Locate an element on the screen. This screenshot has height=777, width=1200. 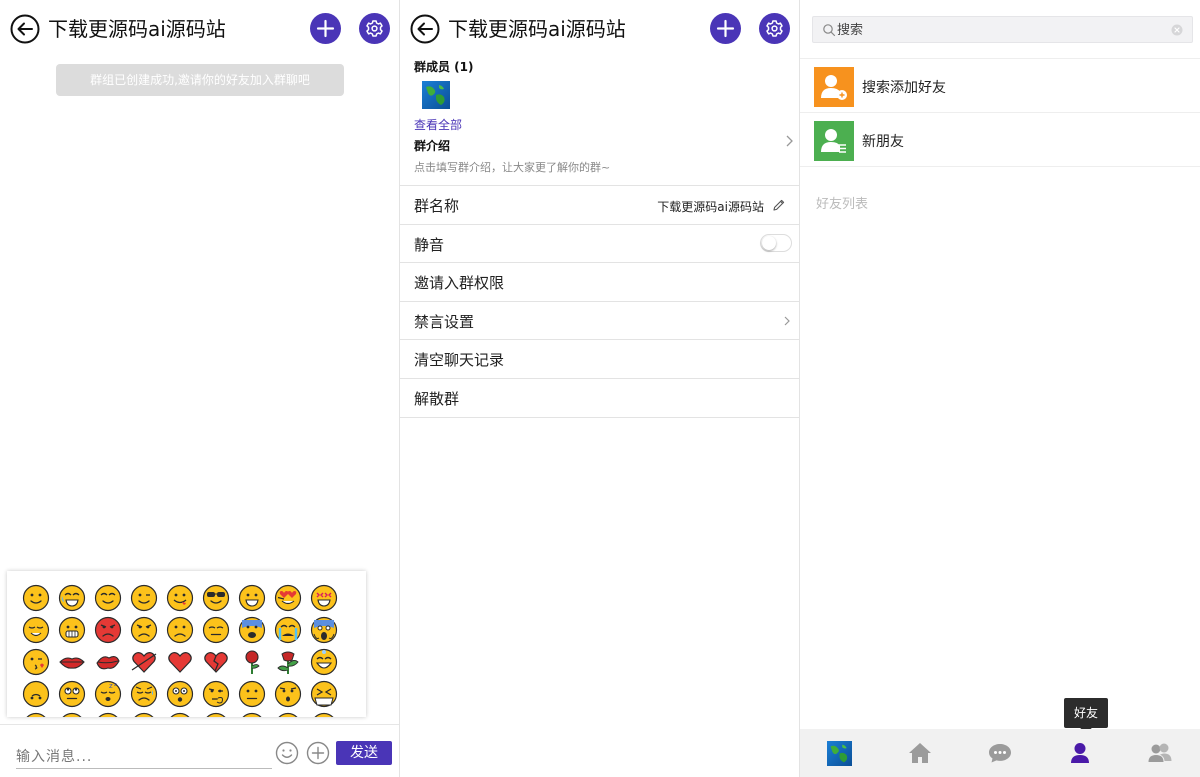
emoji-button is located at coordinates (287, 753).